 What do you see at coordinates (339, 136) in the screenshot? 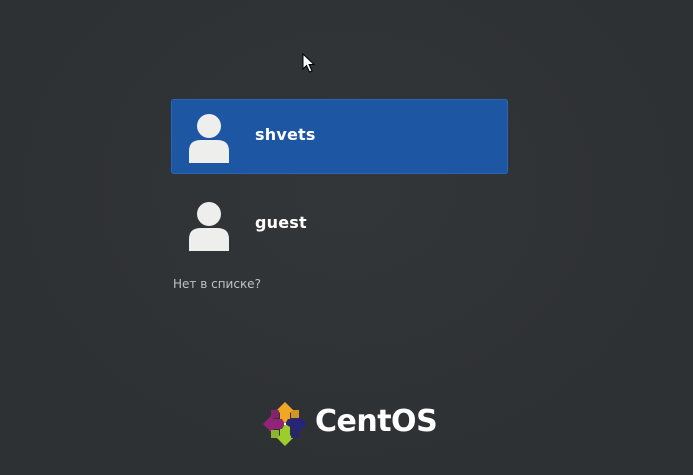
I see `user-row-shvets: shvets` at bounding box center [339, 136].